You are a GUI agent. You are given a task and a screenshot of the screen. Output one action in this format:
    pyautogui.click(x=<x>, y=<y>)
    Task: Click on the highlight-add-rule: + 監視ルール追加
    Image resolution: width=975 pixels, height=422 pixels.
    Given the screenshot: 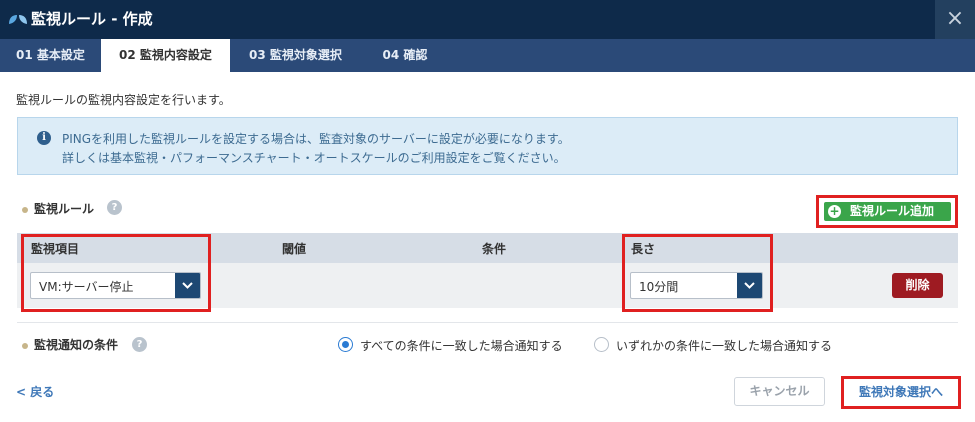 What is the action you would take?
    pyautogui.click(x=887, y=211)
    